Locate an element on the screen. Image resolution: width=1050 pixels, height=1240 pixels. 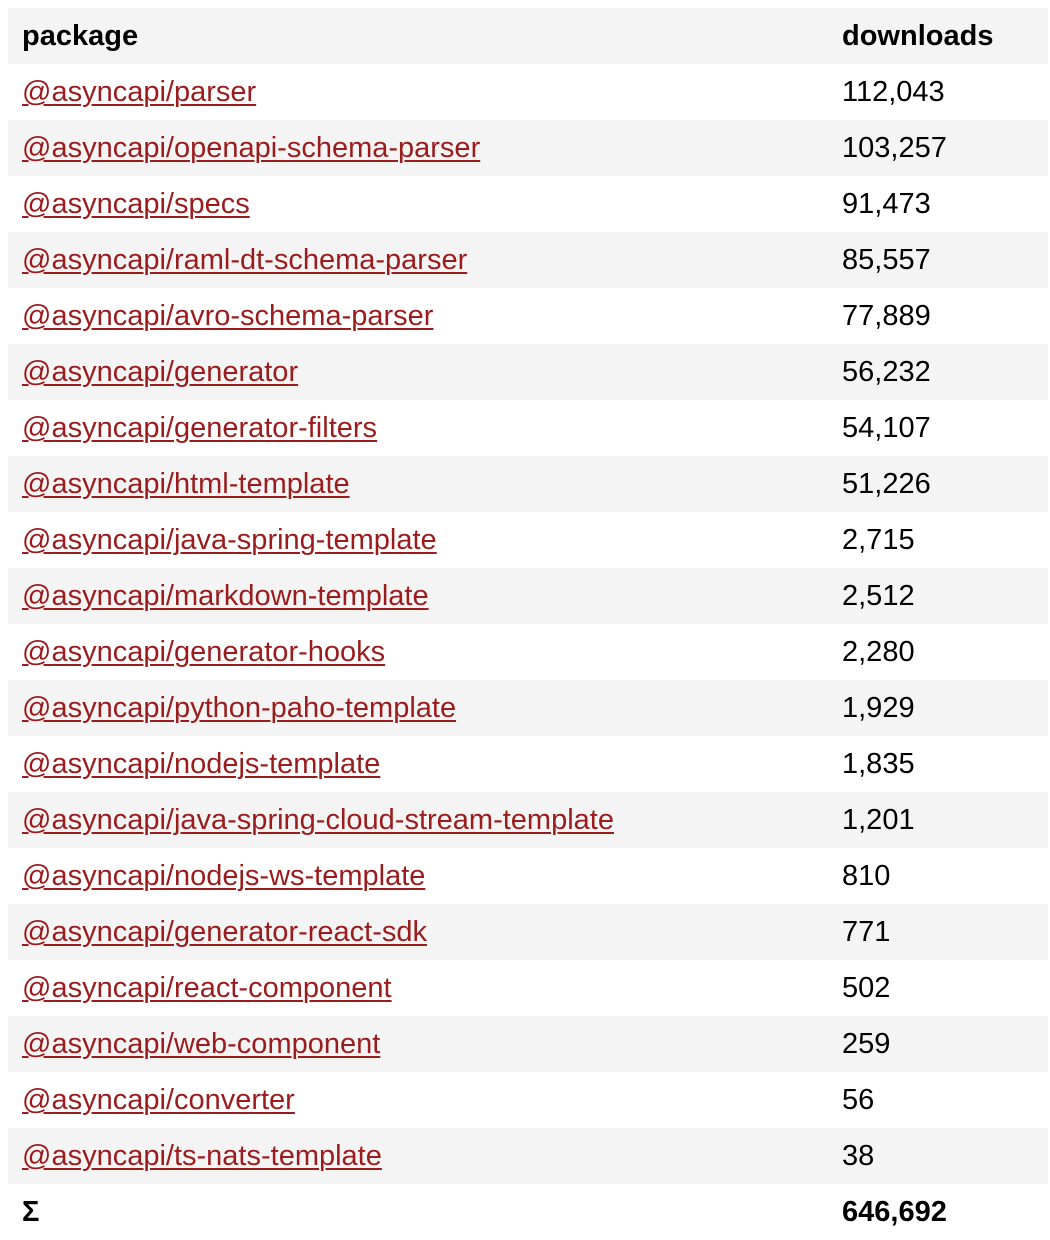
downloads-cell: 502 is located at coordinates (866, 987).